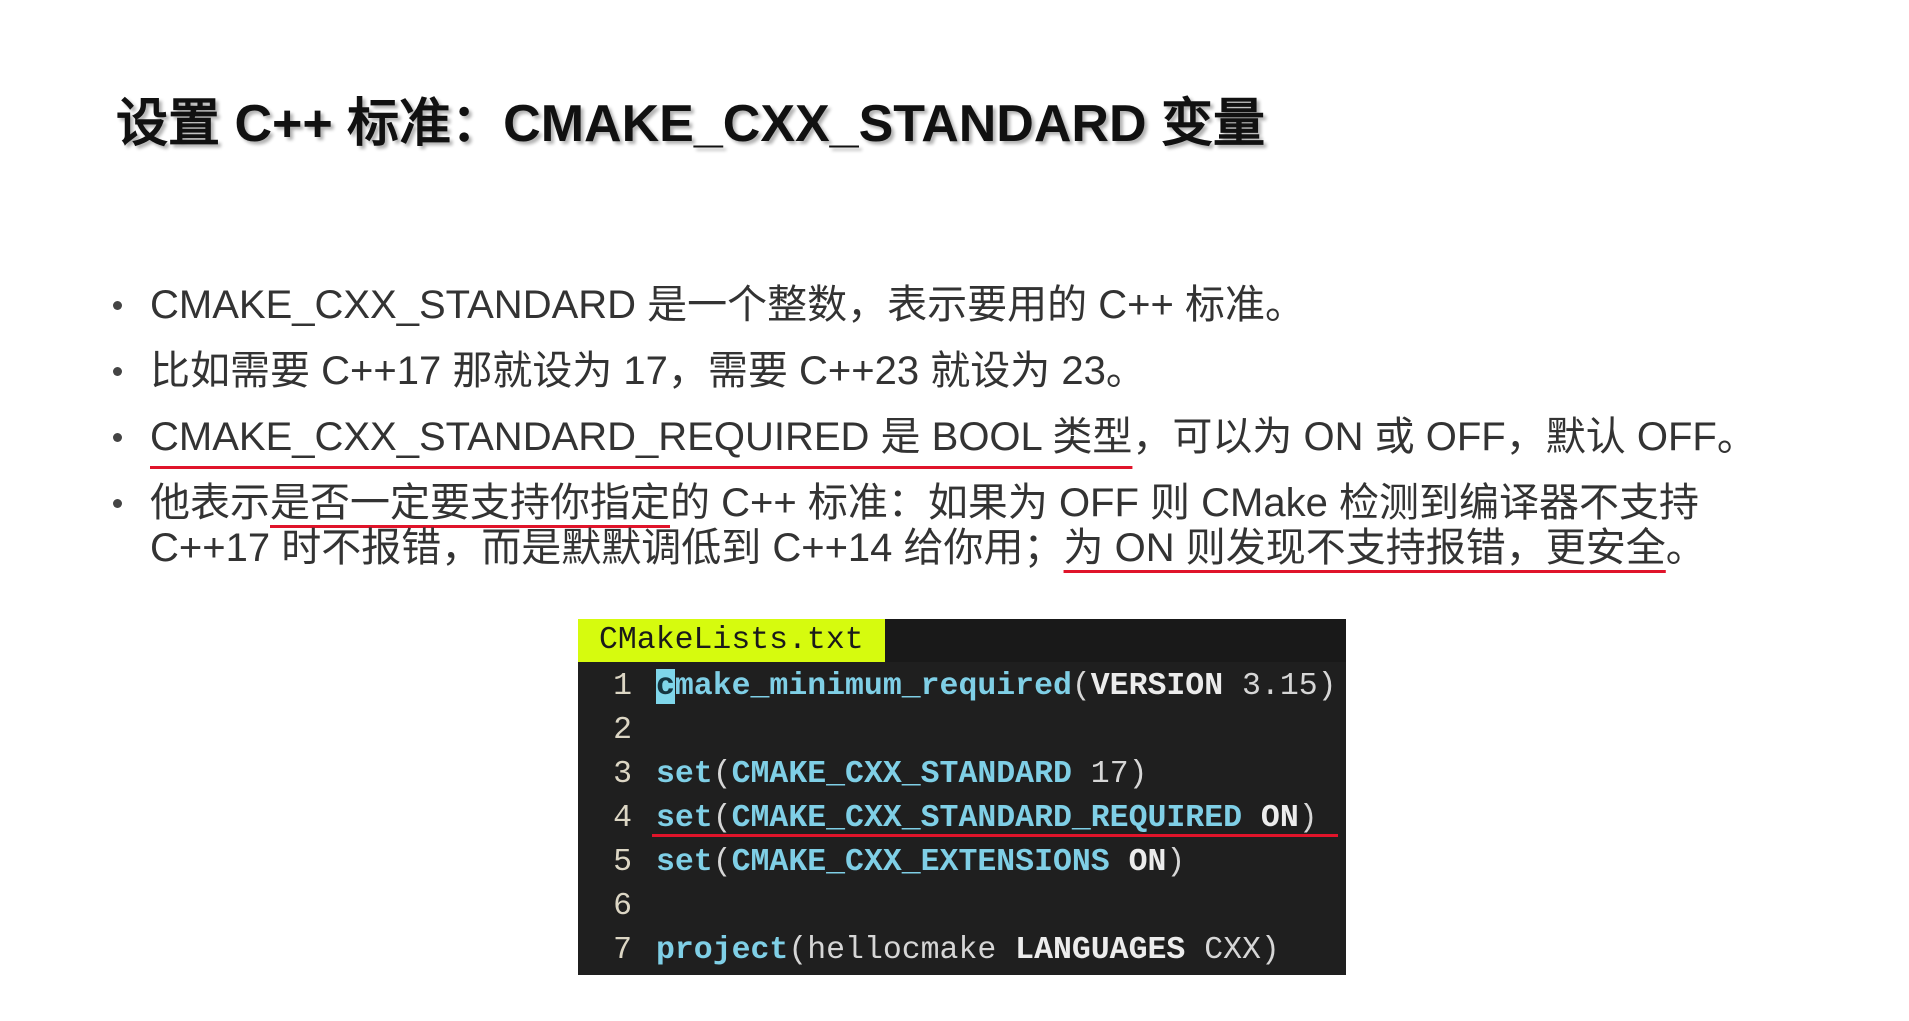 This screenshot has width=1909, height=1021. I want to click on line-number: 4, so click(622, 818).